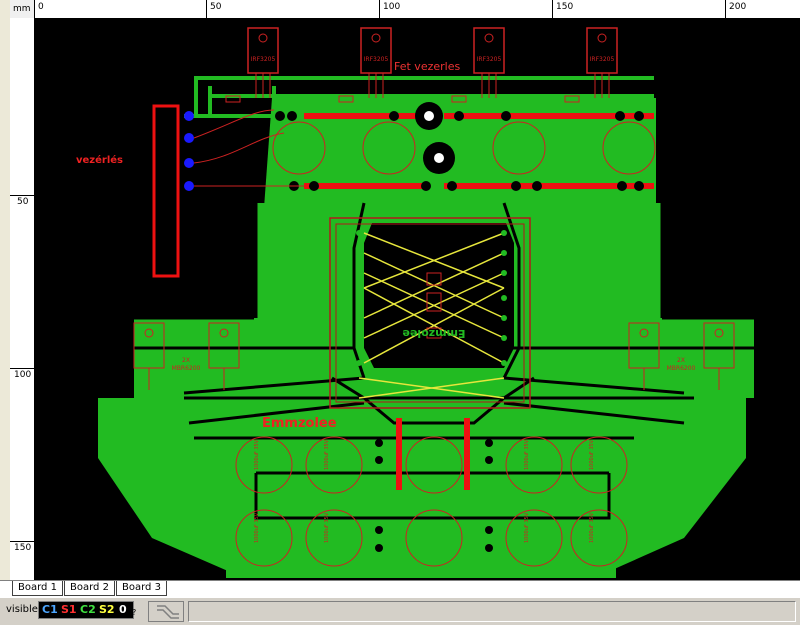 The height and width of the screenshot is (625, 800). Describe the element at coordinates (22, 299) in the screenshot. I see `left-ruler: 50 100 150` at that location.